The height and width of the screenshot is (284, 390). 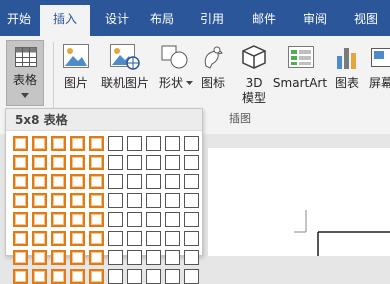 What do you see at coordinates (76, 75) in the screenshot?
I see `picture-button: 图片` at bounding box center [76, 75].